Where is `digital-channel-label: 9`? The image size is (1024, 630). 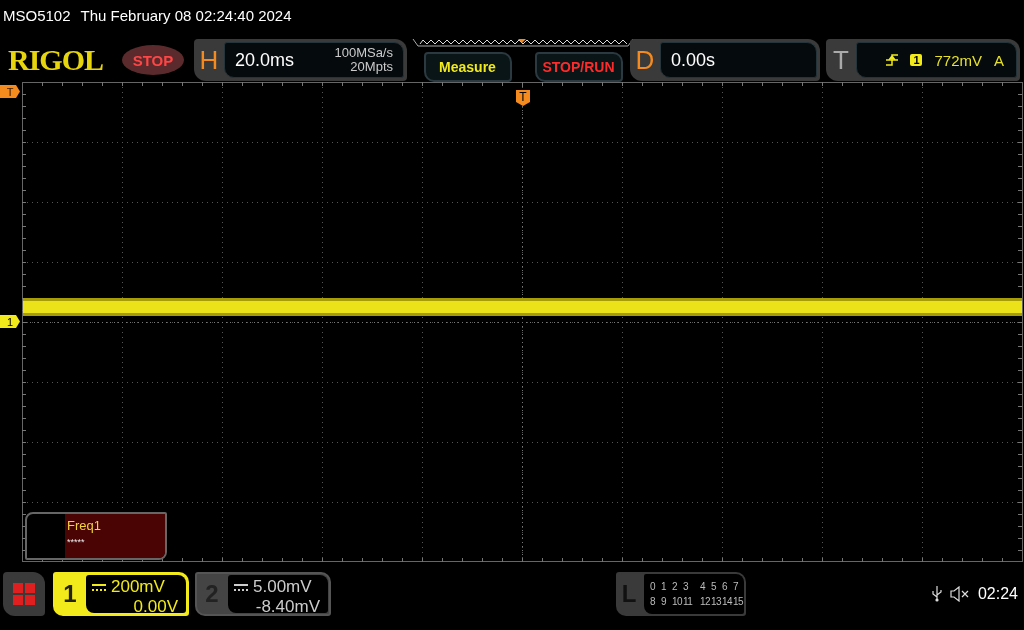 digital-channel-label: 9 is located at coordinates (664, 601).